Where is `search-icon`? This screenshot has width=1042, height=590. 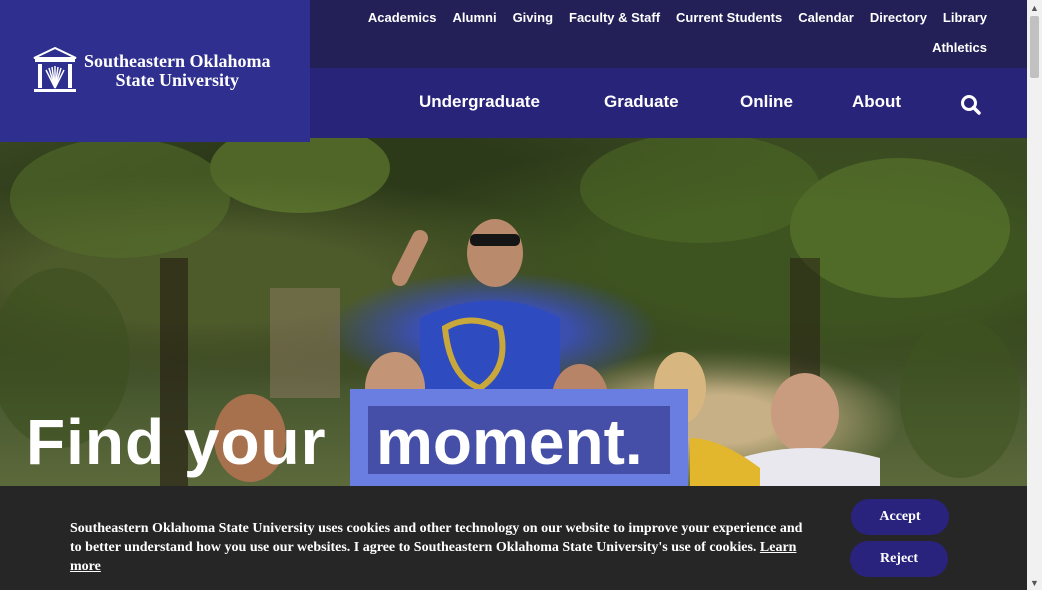 search-icon is located at coordinates (971, 105).